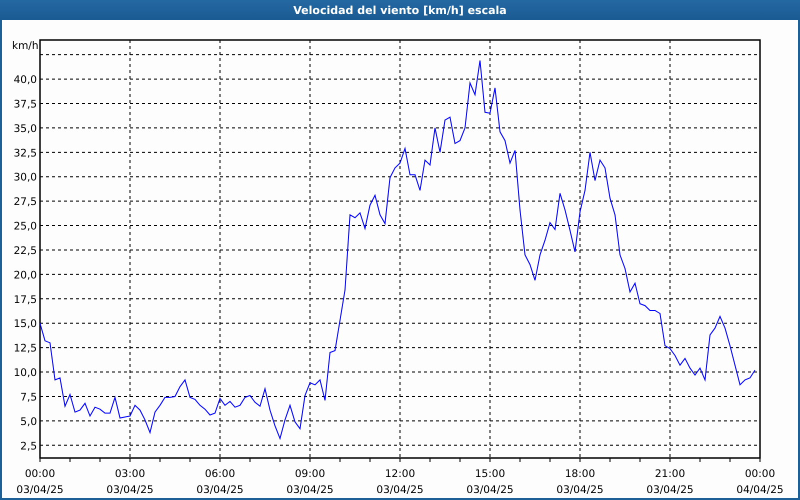 The image size is (800, 500). I want to click on y-tick-label: 30,0, so click(25, 178).